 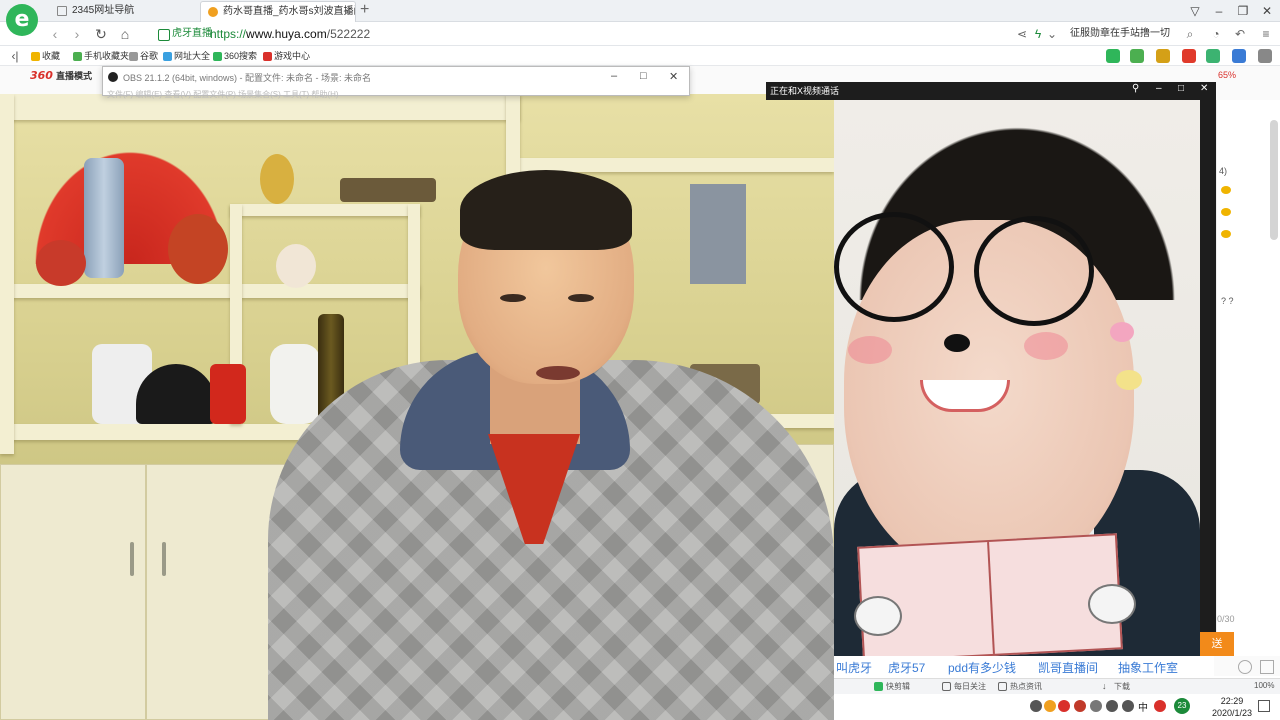 I want to click on url-scheme: https://, so click(x=228, y=34).